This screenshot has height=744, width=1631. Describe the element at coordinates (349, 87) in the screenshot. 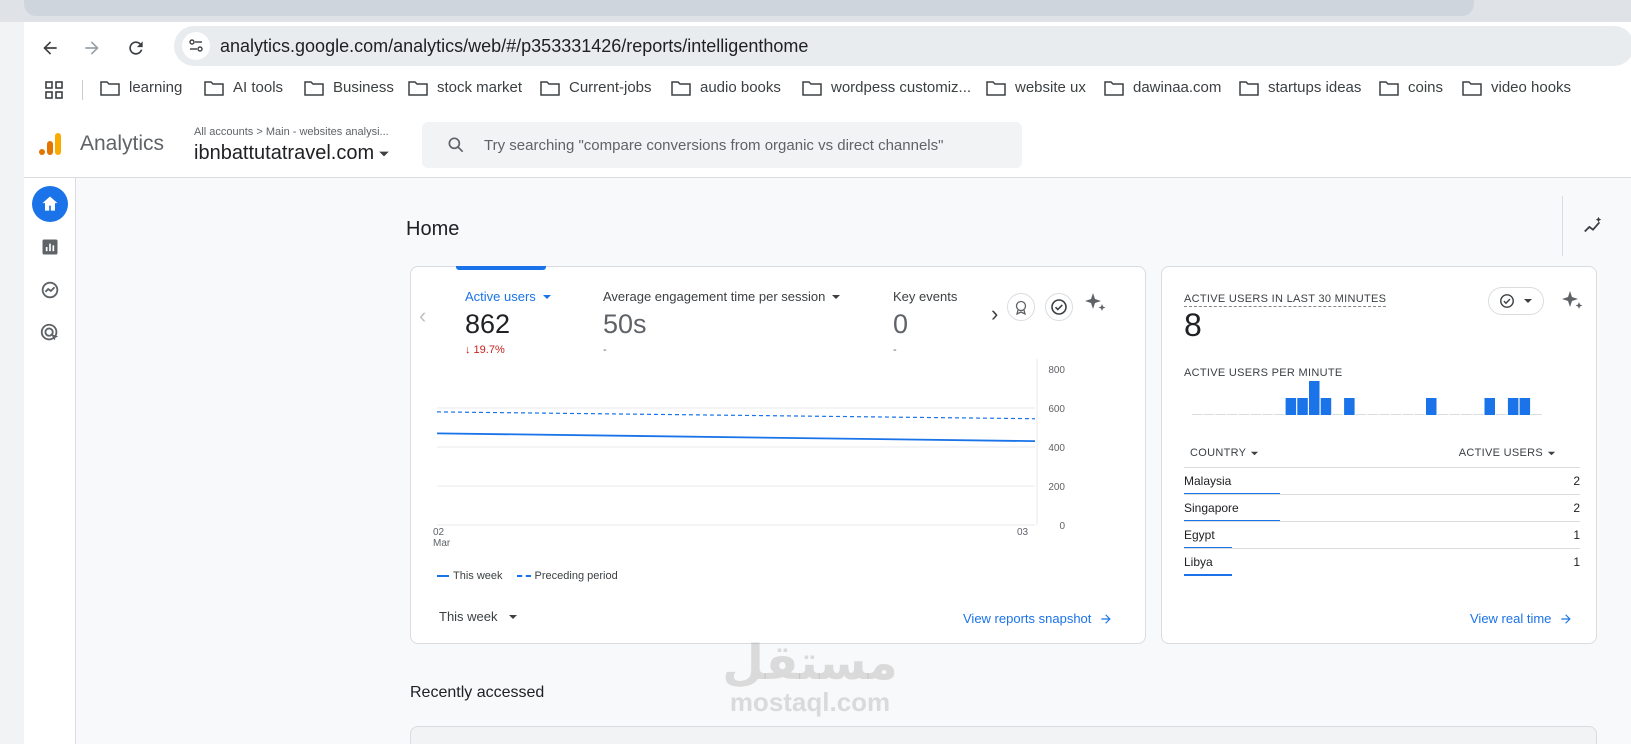

I see `bookmark-item: Business` at that location.